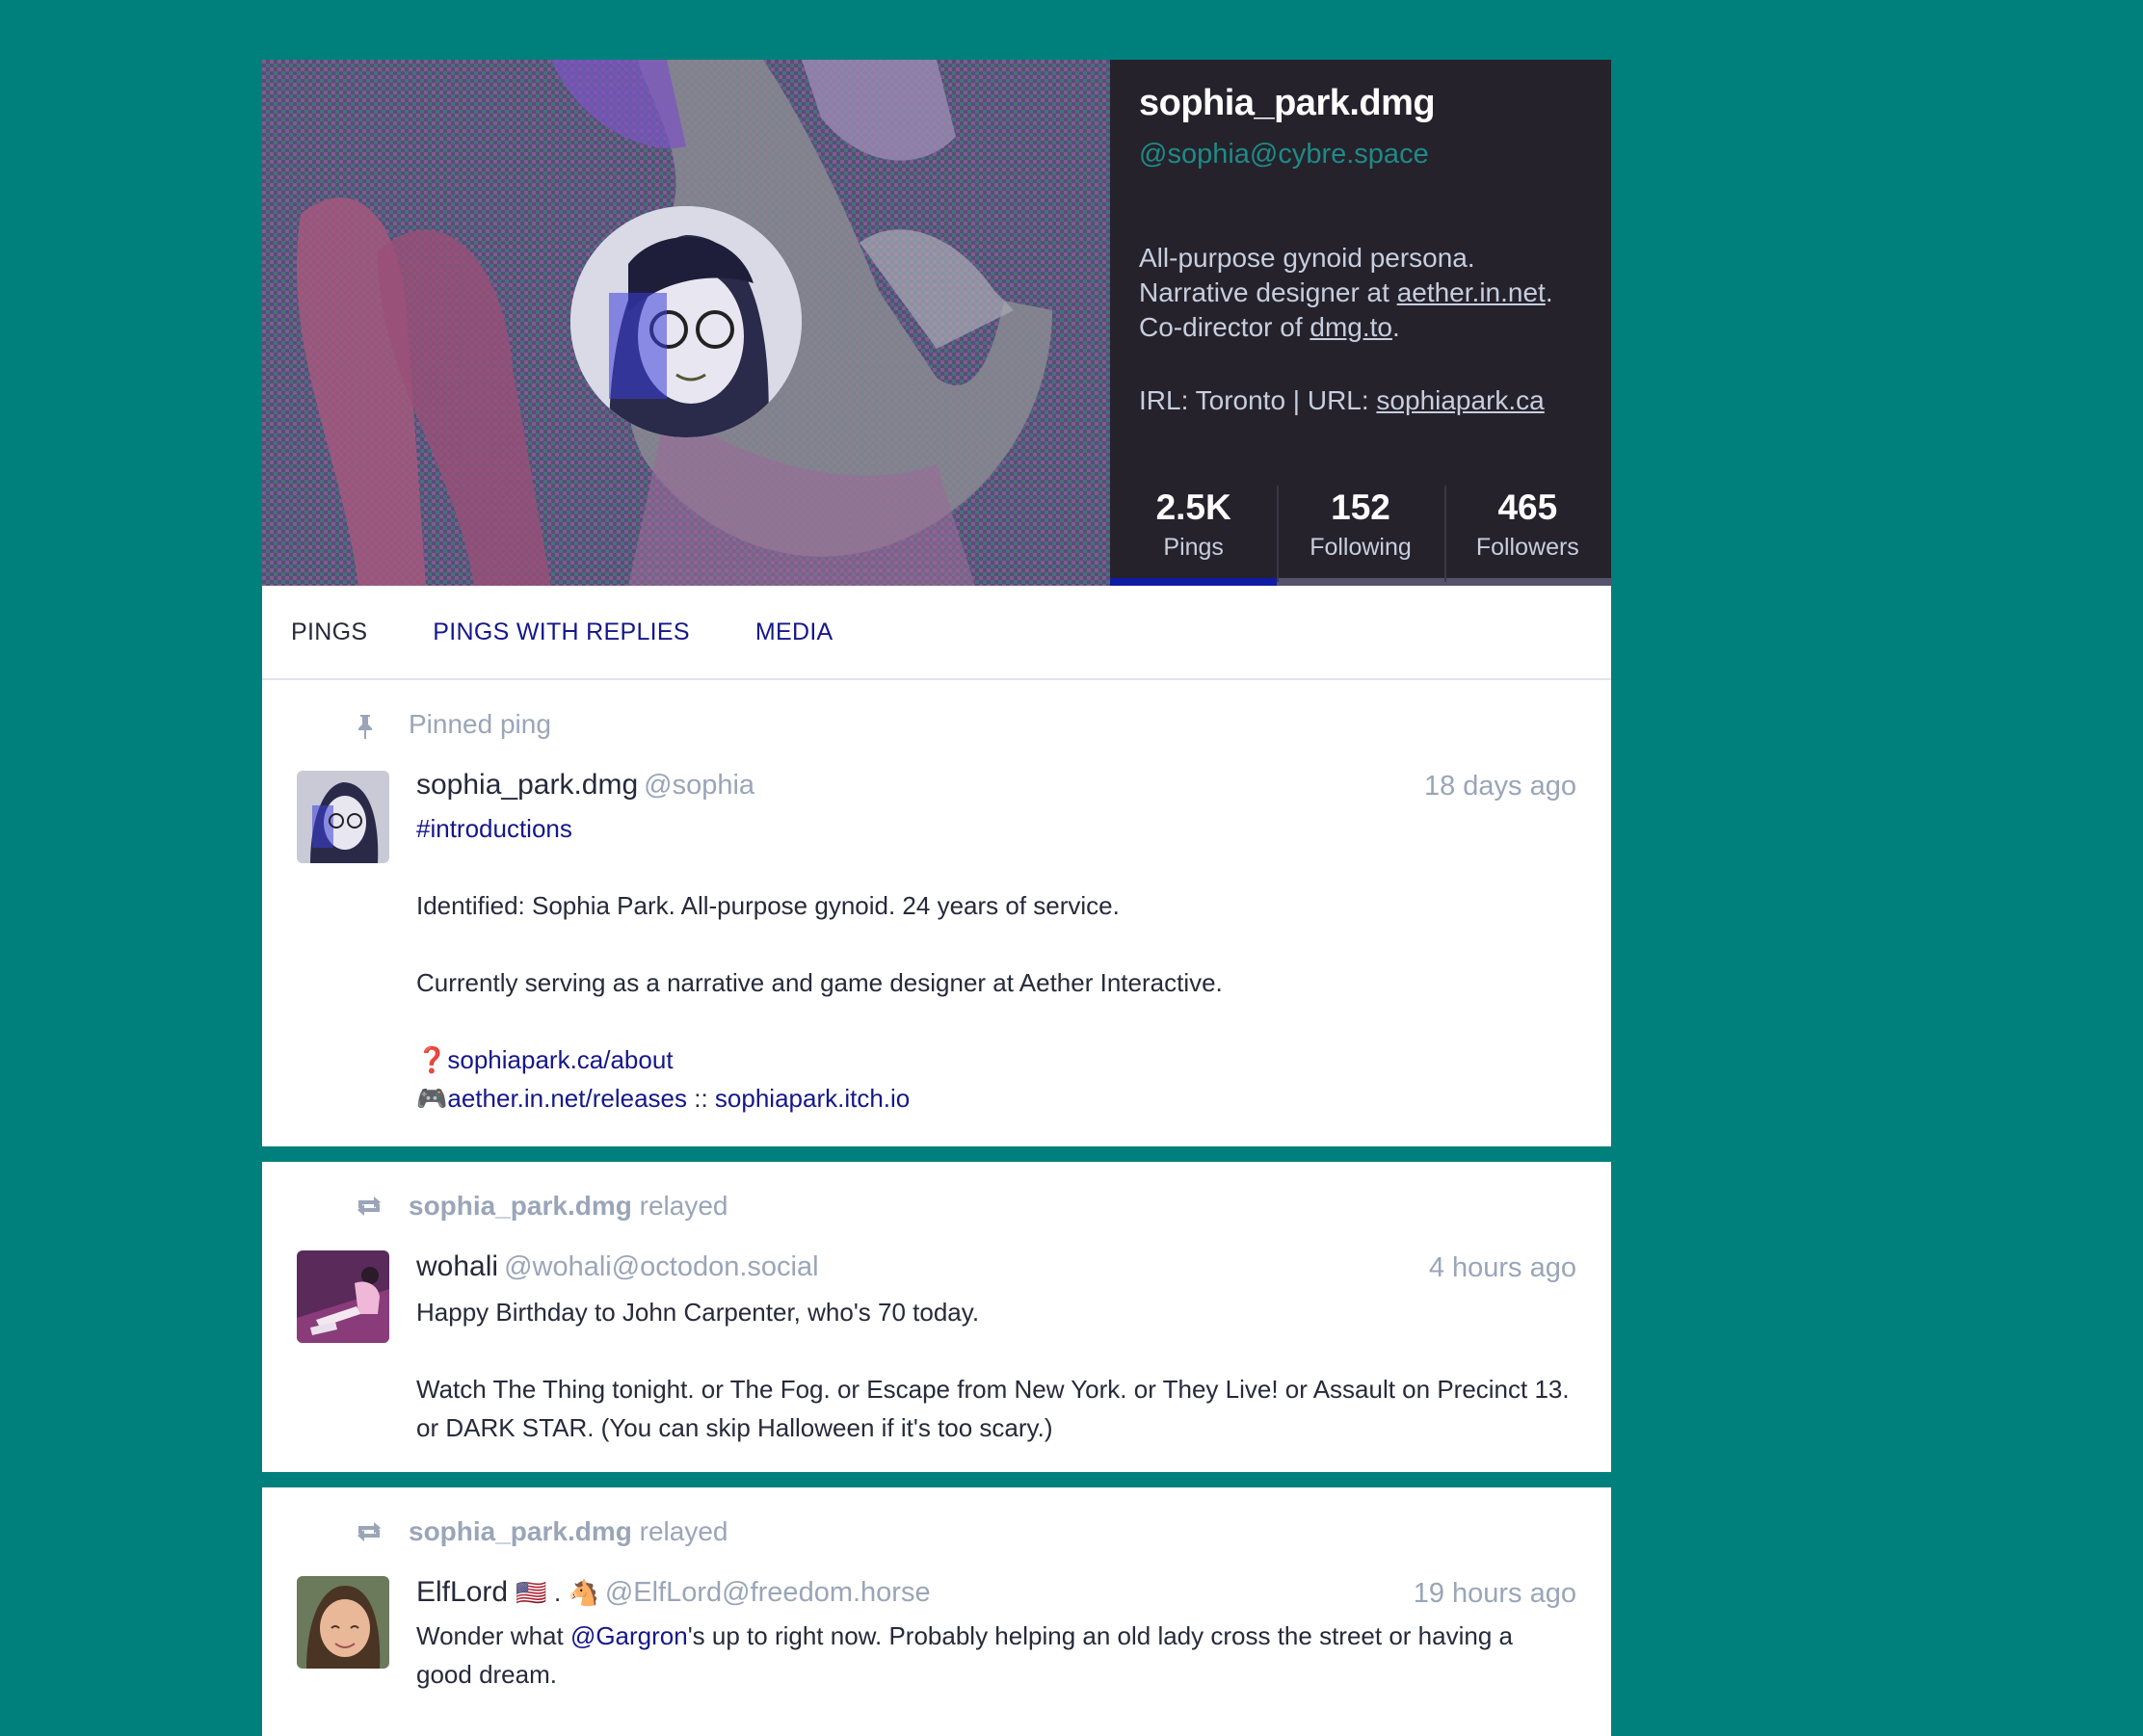 The image size is (2143, 1736). I want to click on bio-line: IRL: Toronto | URL: sophiapark.ca, so click(1370, 400).